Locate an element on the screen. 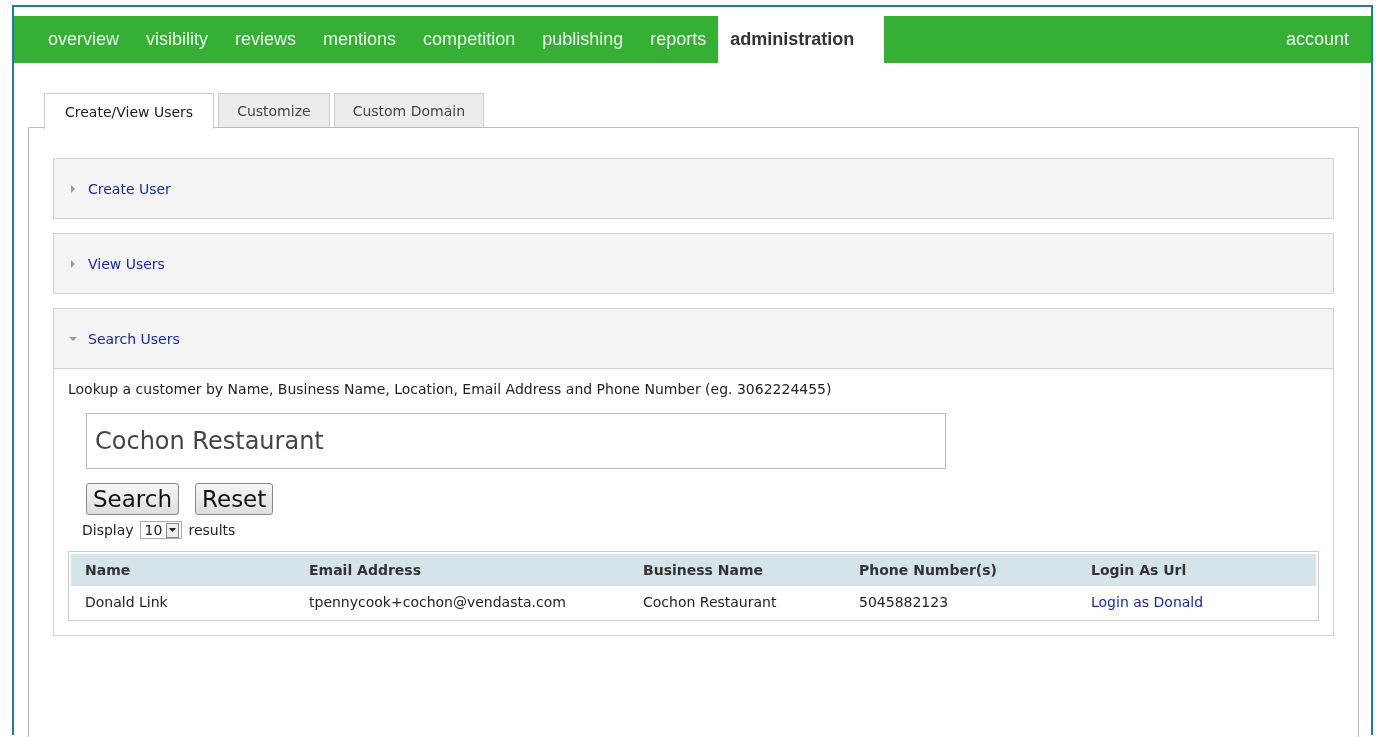 This screenshot has width=1378, height=737. hint-text: Lookup a customer by Name, Business Name, Location, Email Address and Phone Number (eg. 3062224455) is located at coordinates (450, 389).